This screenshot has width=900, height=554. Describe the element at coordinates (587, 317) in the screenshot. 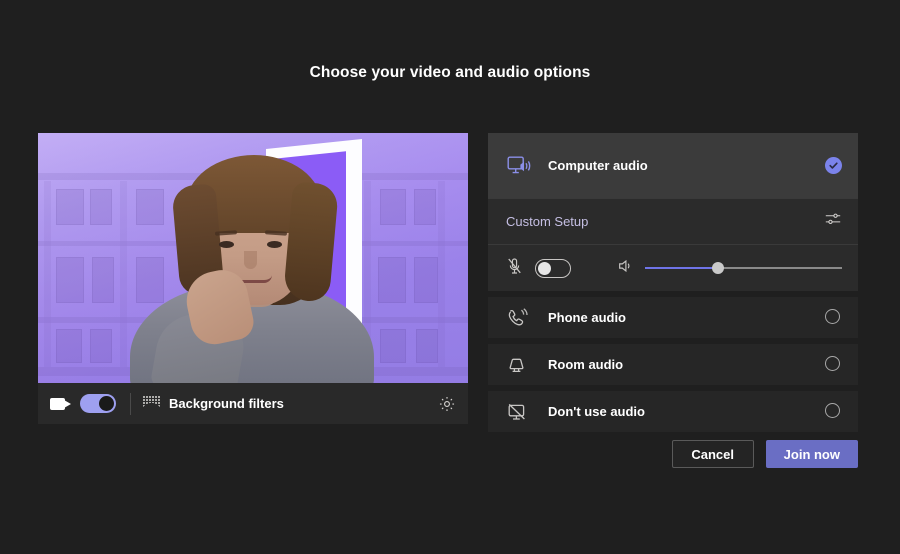

I see `audio-option-label: Phone audio` at that location.